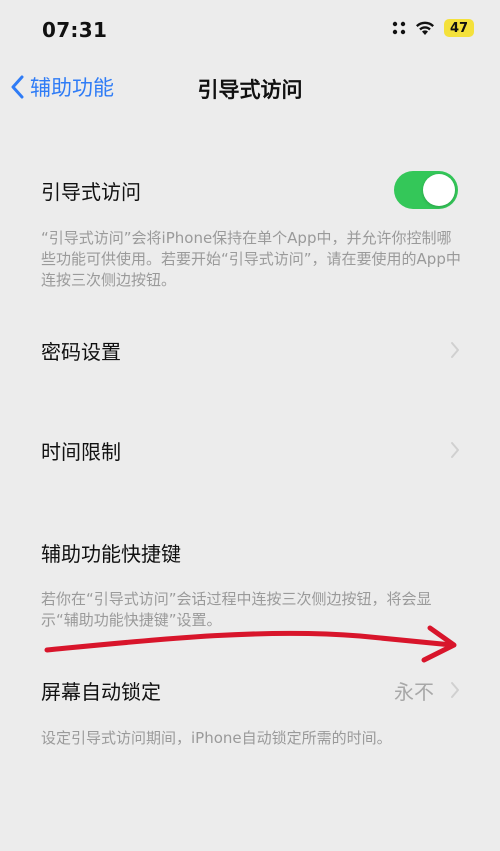  I want to click on cellular-signal-icon, so click(399, 28).